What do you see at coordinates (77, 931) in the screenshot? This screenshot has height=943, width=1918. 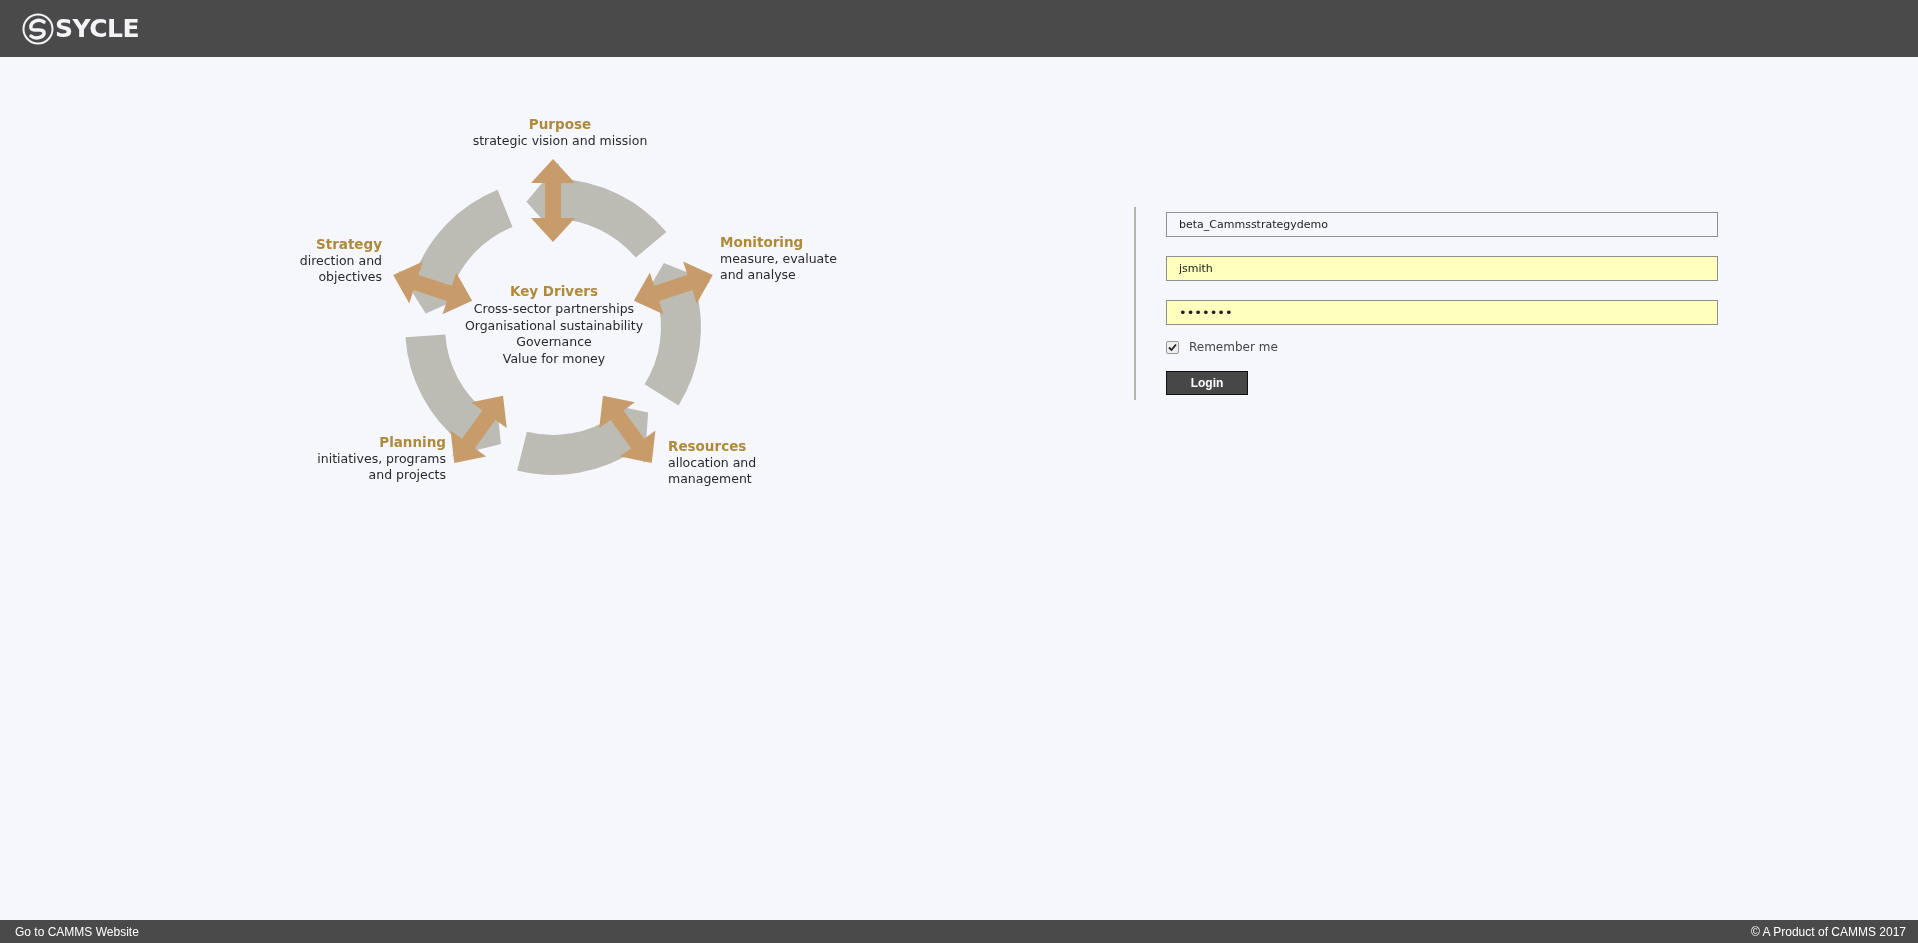 I see `website-link: Go to CAMMS Website` at bounding box center [77, 931].